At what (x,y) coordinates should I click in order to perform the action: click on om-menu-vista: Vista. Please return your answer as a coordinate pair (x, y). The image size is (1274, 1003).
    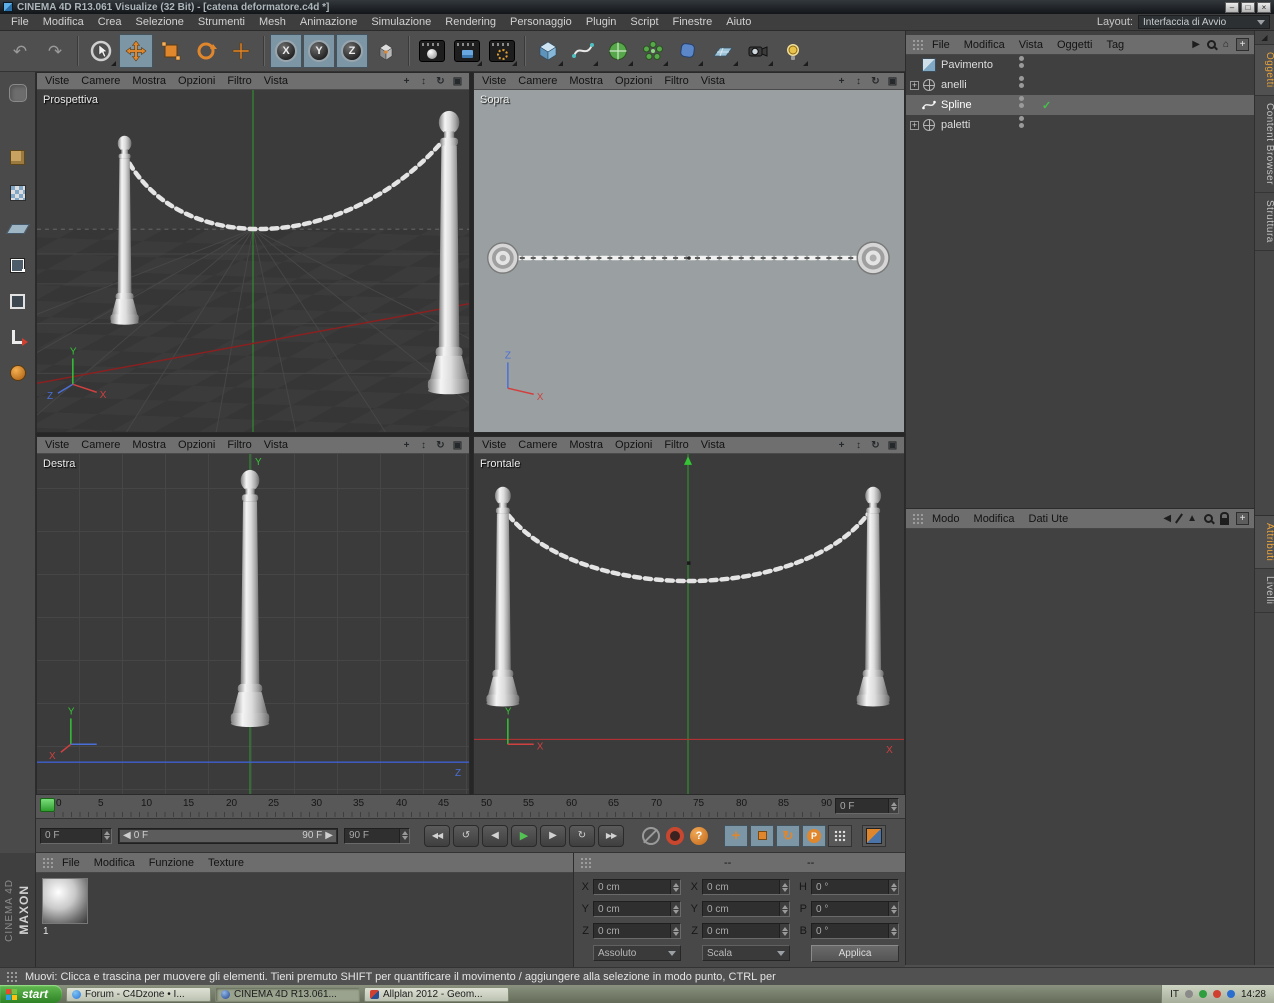
    Looking at the image, I should click on (1031, 45).